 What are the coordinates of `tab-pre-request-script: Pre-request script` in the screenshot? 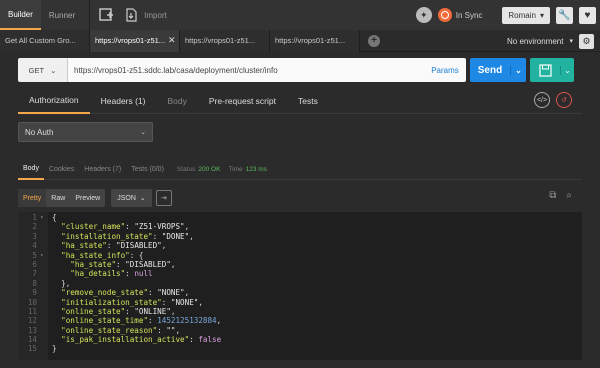 It's located at (242, 101).